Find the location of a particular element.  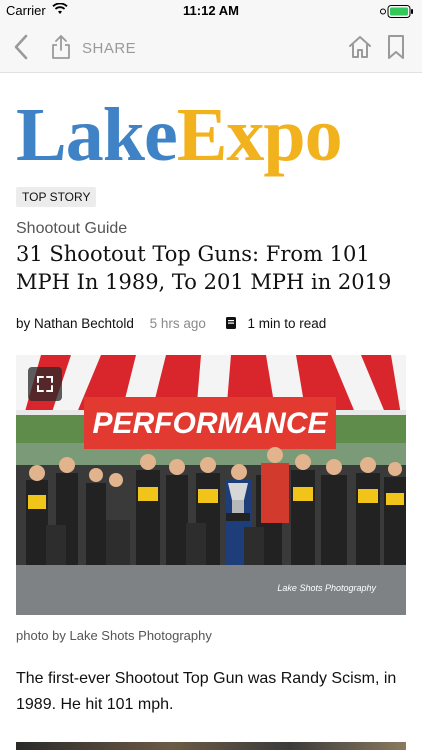

nav-bar: SHARE is located at coordinates (211, 47).